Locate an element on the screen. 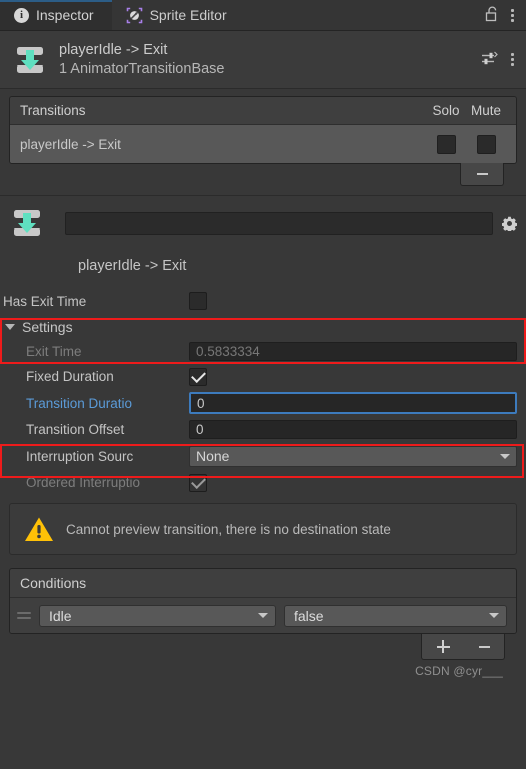 The image size is (526, 769). property-ordered-interruption: Ordered Interruptio is located at coordinates (258, 482).